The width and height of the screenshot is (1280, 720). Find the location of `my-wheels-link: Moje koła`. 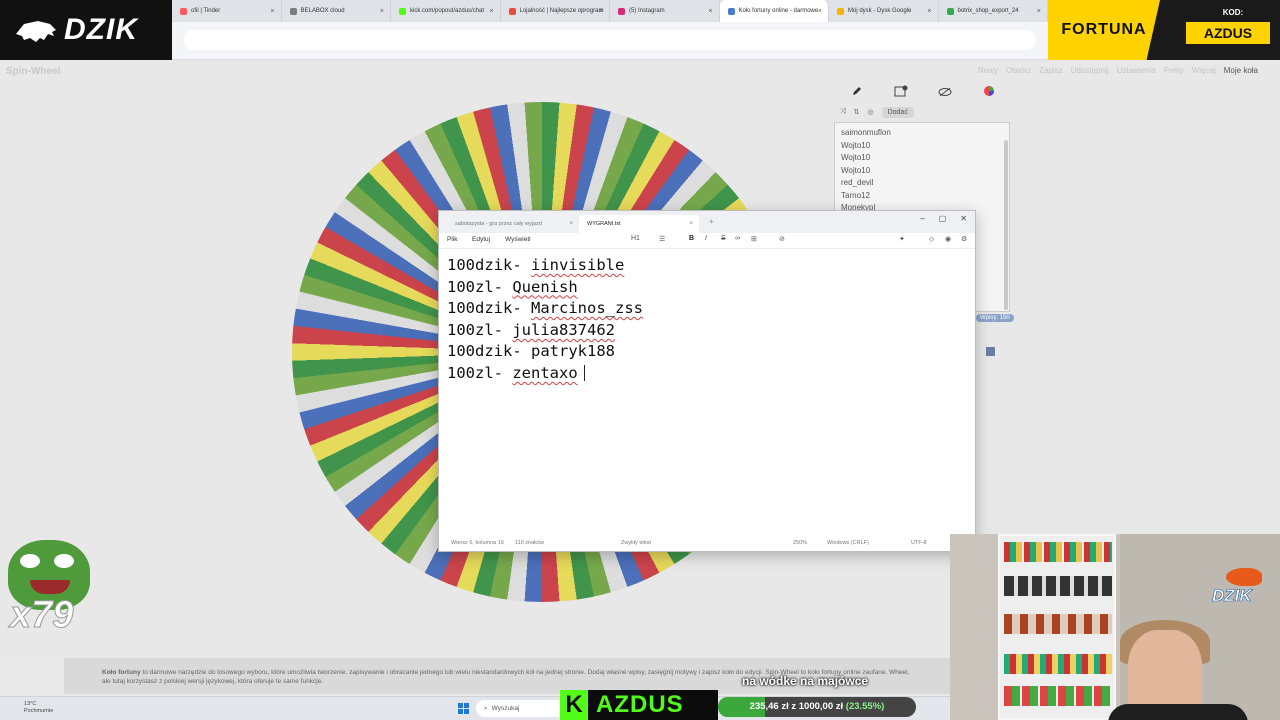

my-wheels-link: Moje koła is located at coordinates (1241, 70).